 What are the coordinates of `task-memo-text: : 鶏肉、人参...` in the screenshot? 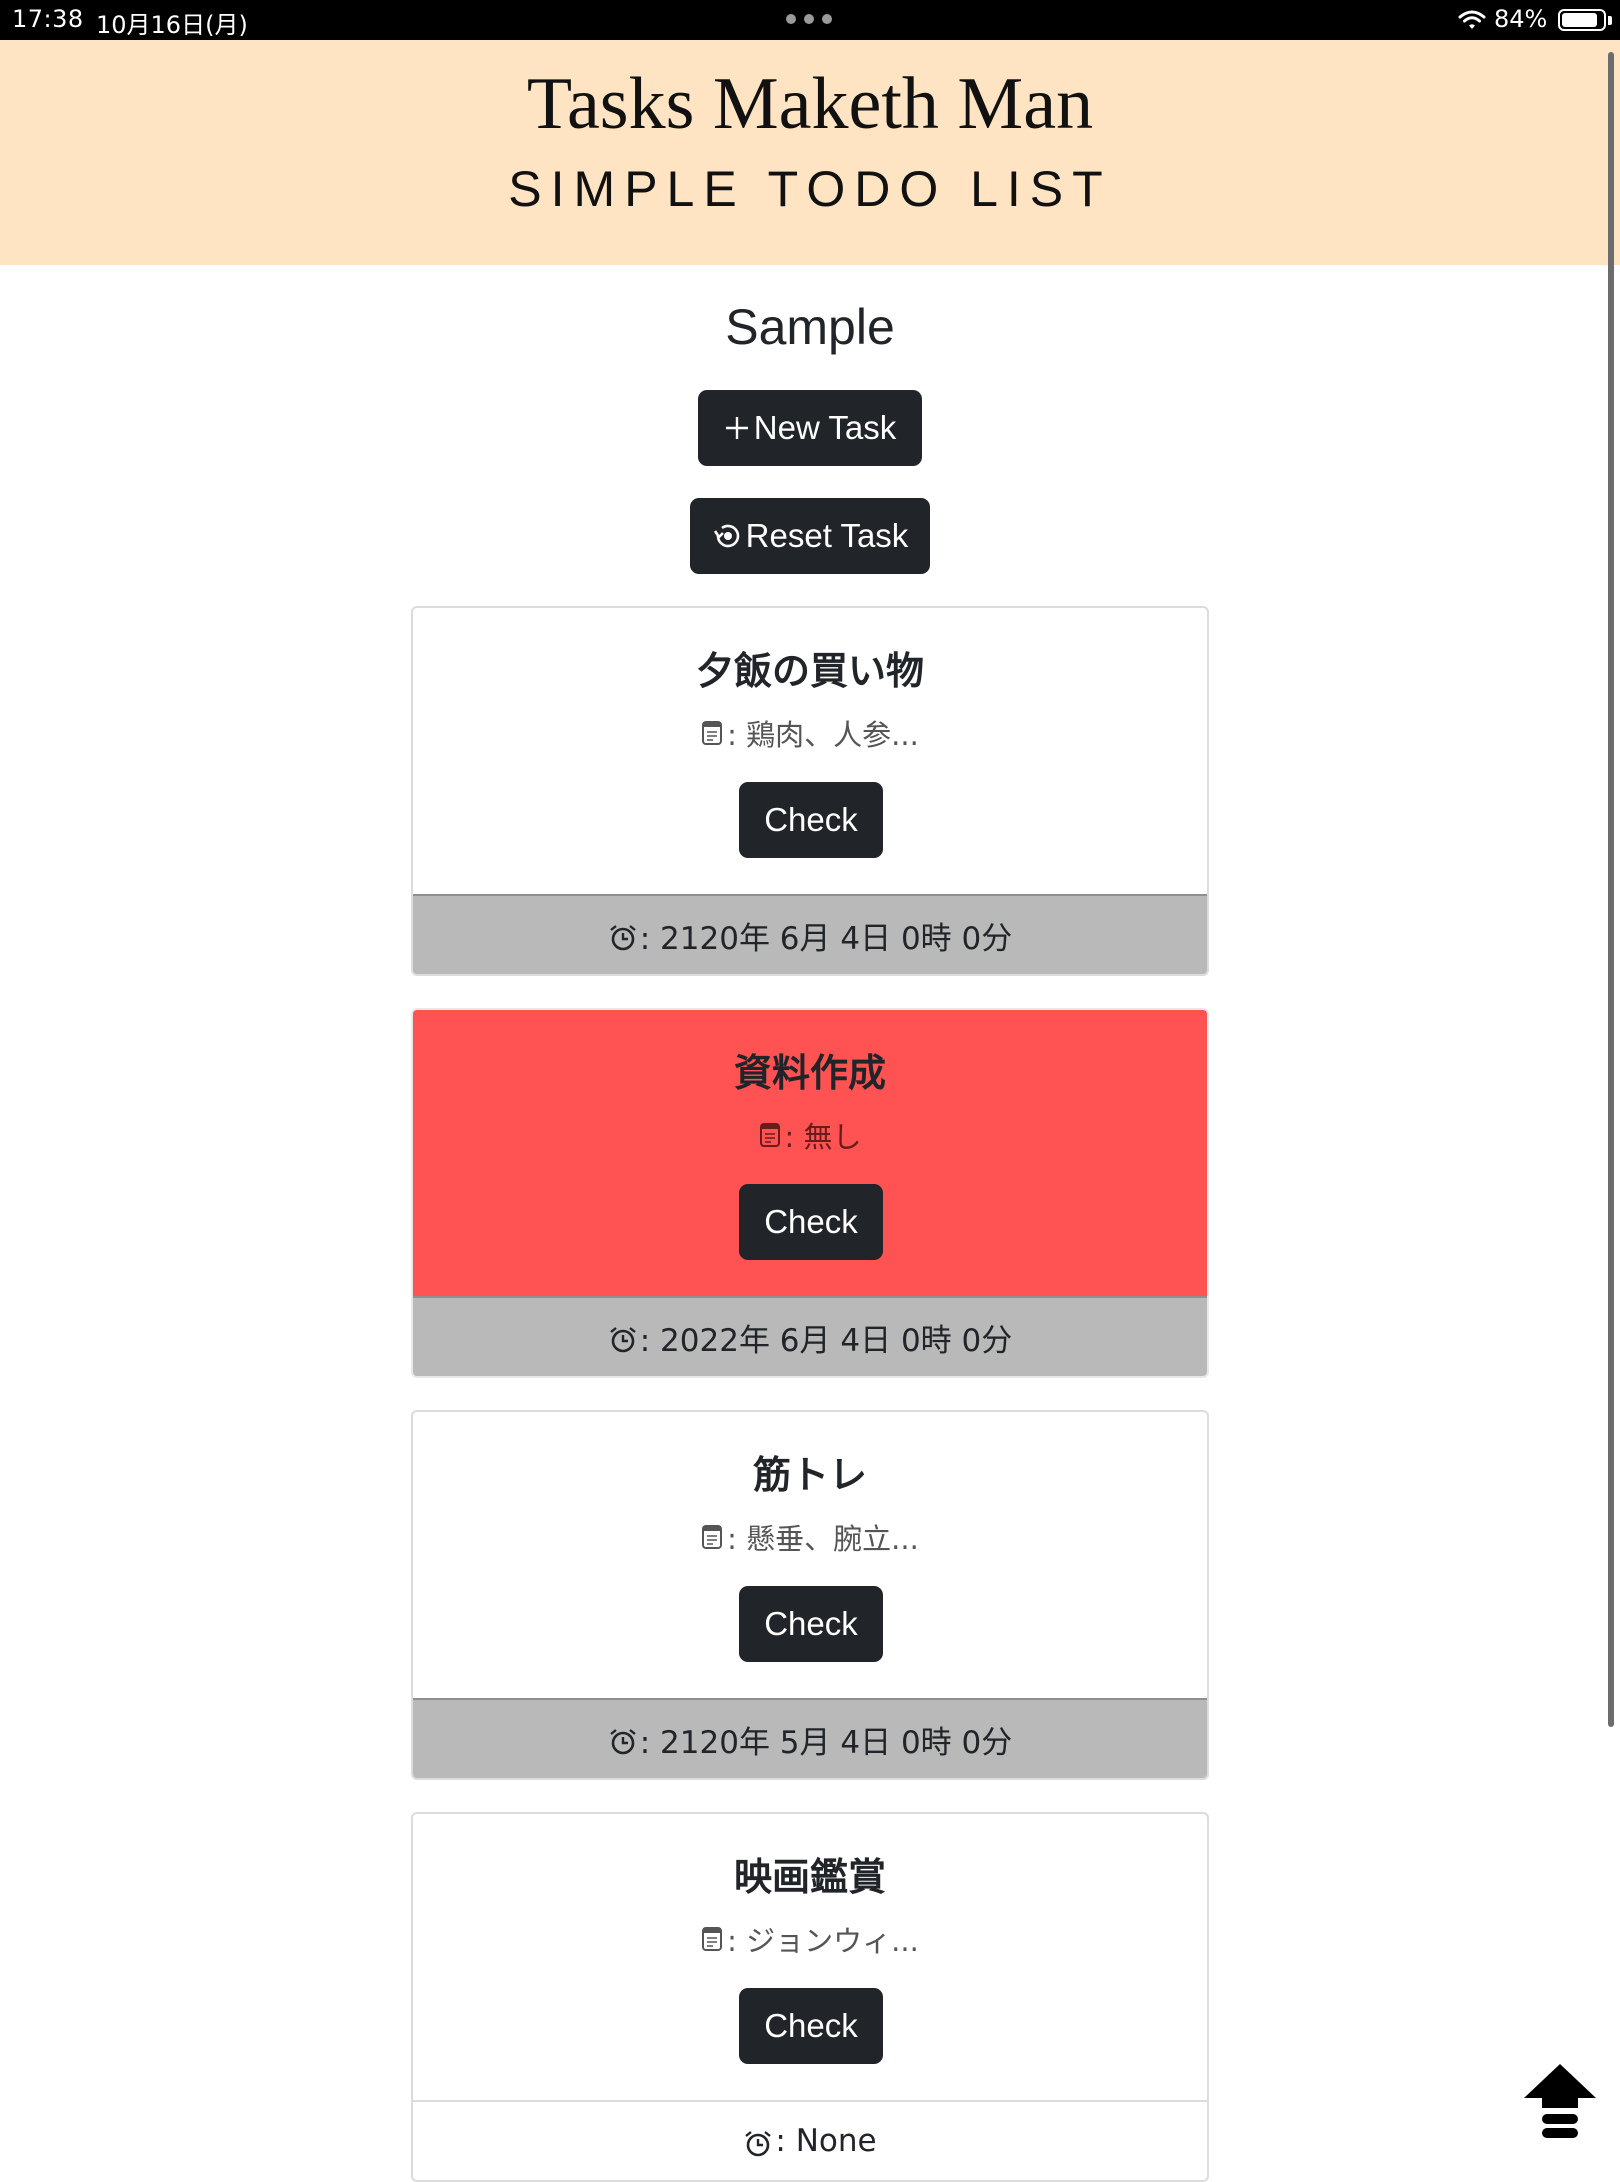 It's located at (823, 735).